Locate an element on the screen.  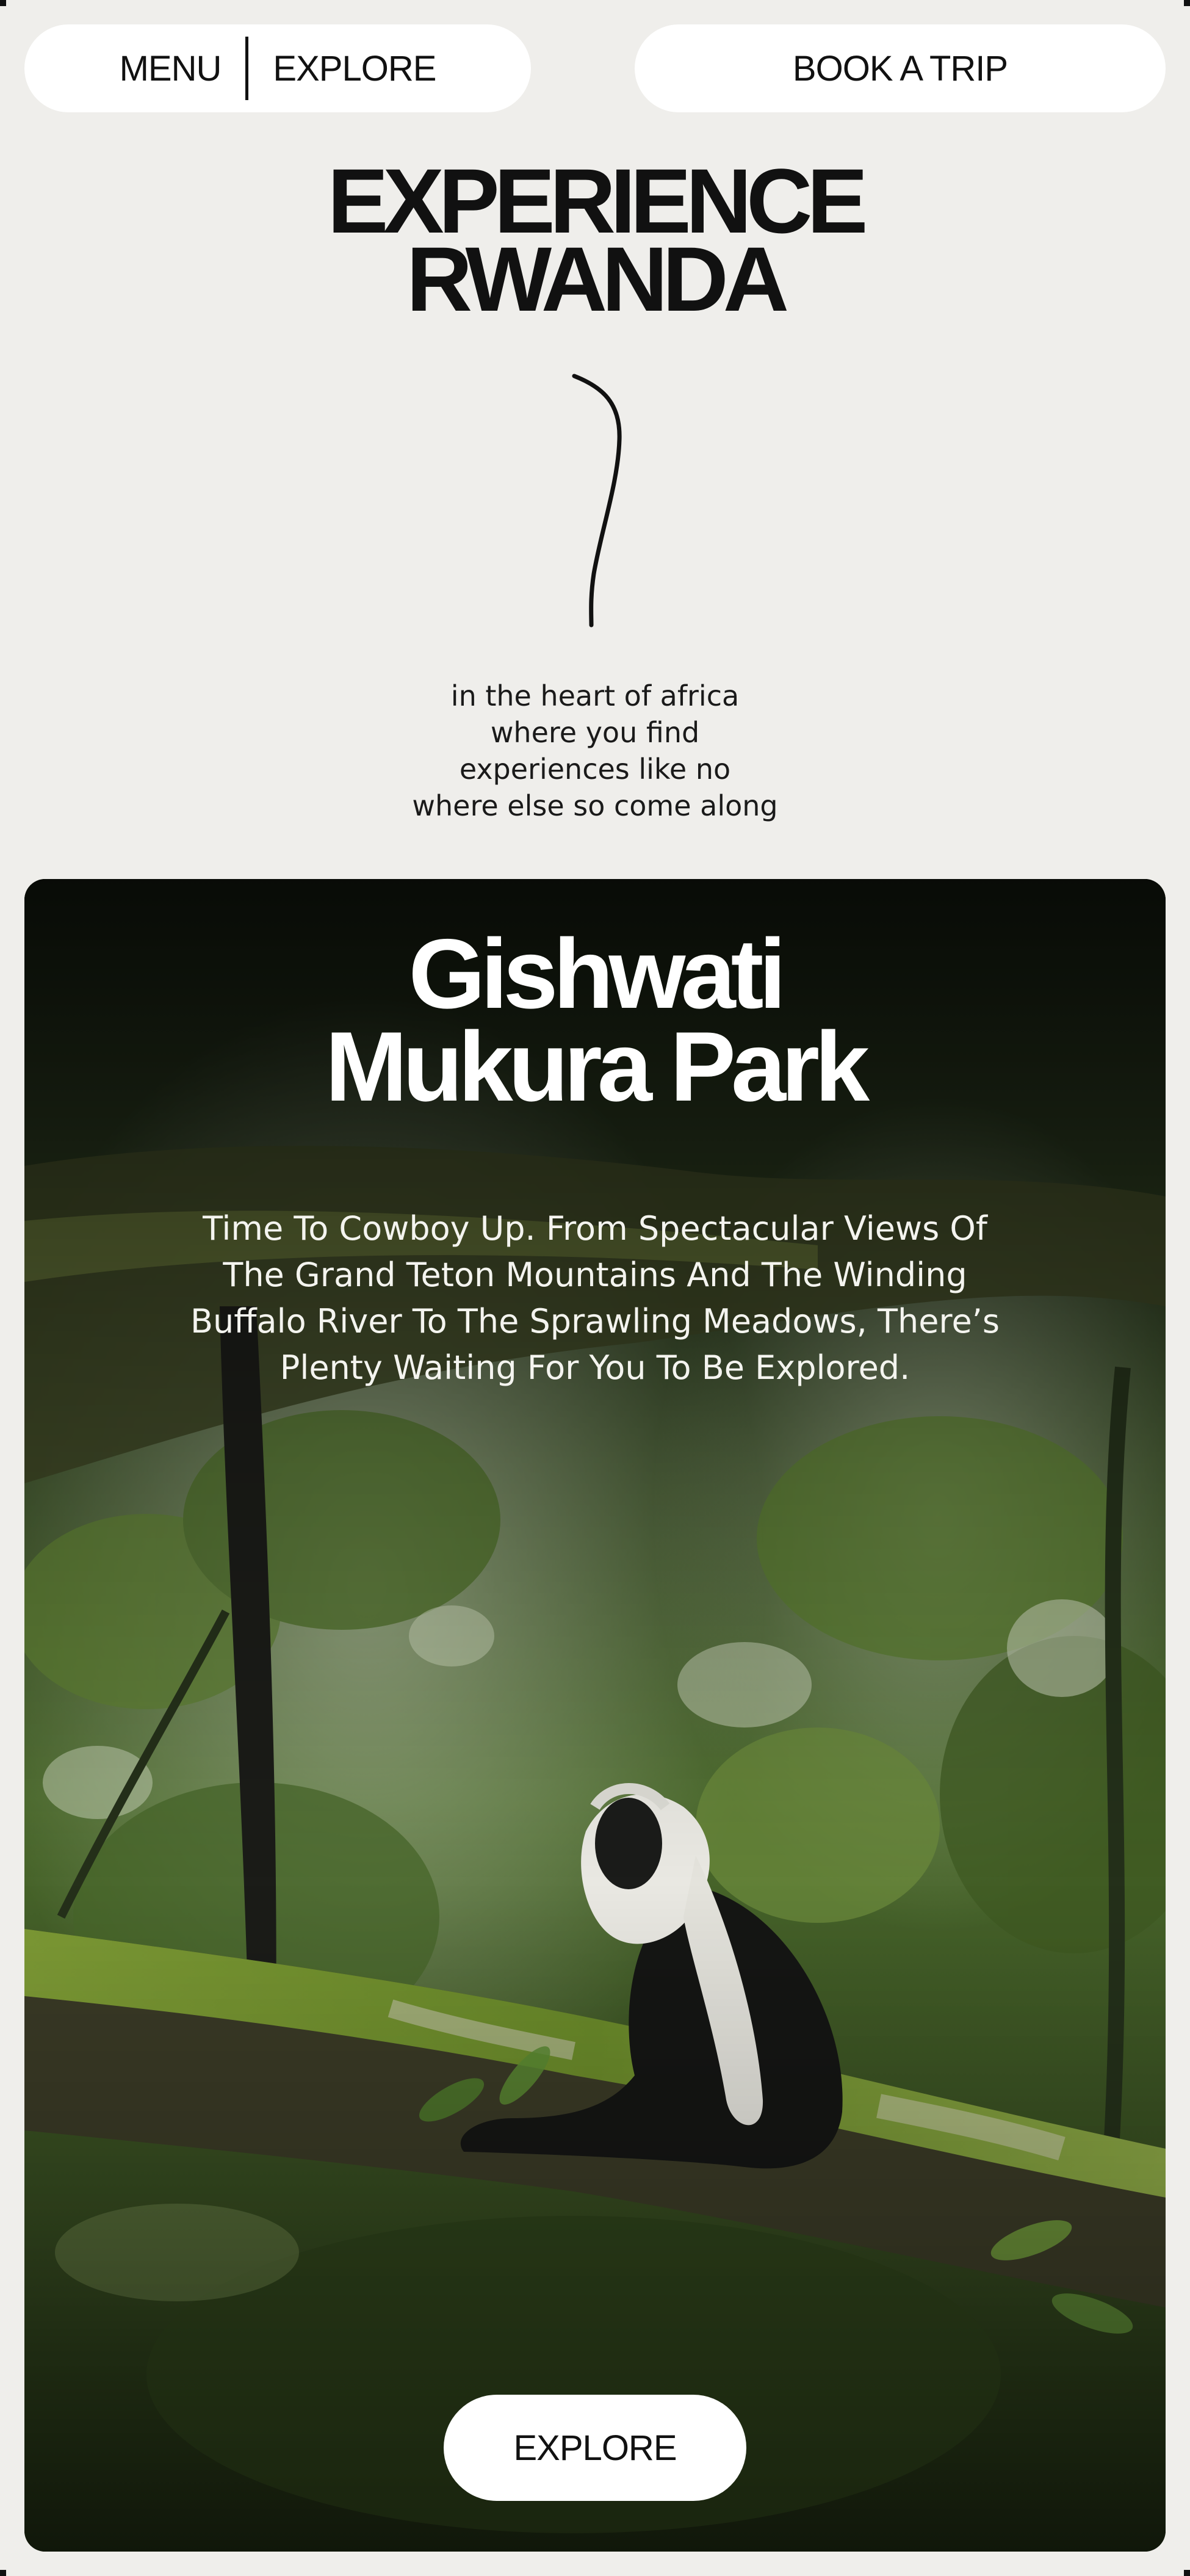
explore-nav-link: EXPLORE is located at coordinates (354, 68).